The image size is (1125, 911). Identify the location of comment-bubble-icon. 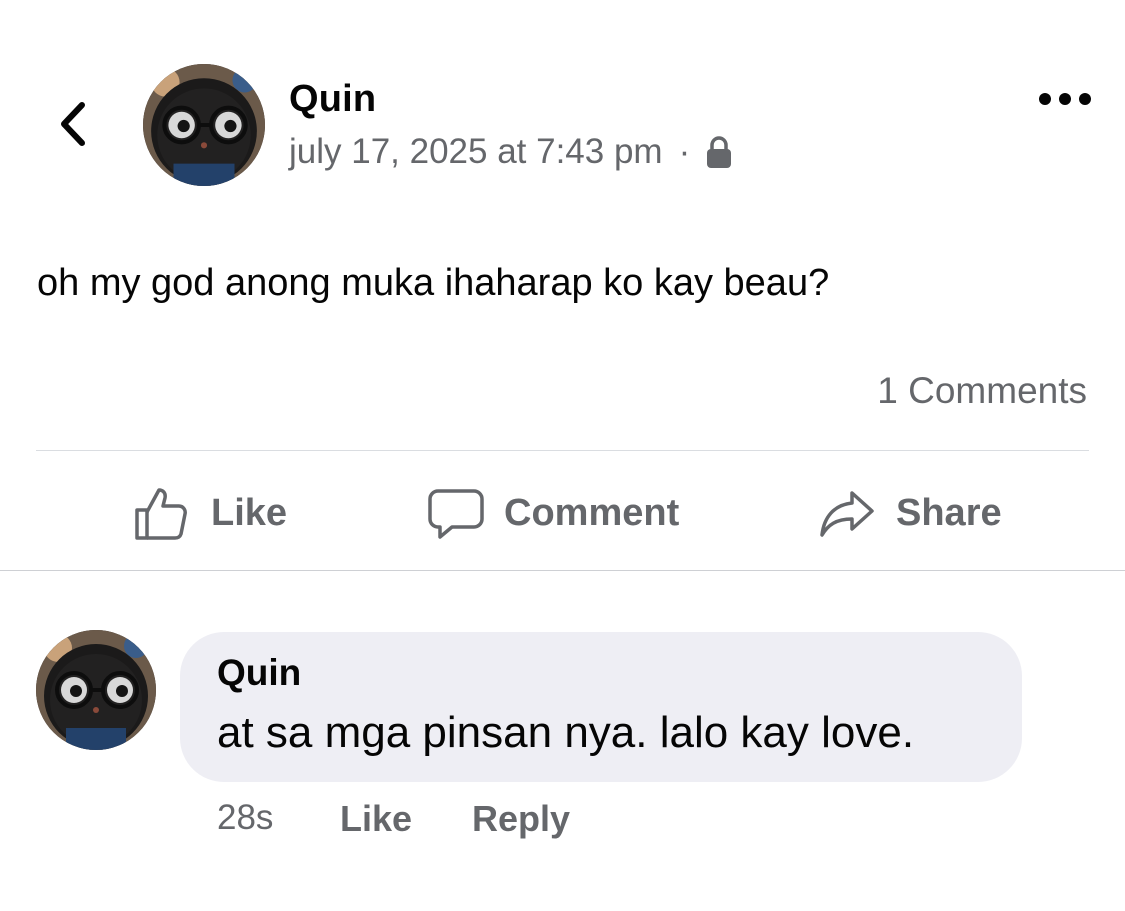
(456, 514).